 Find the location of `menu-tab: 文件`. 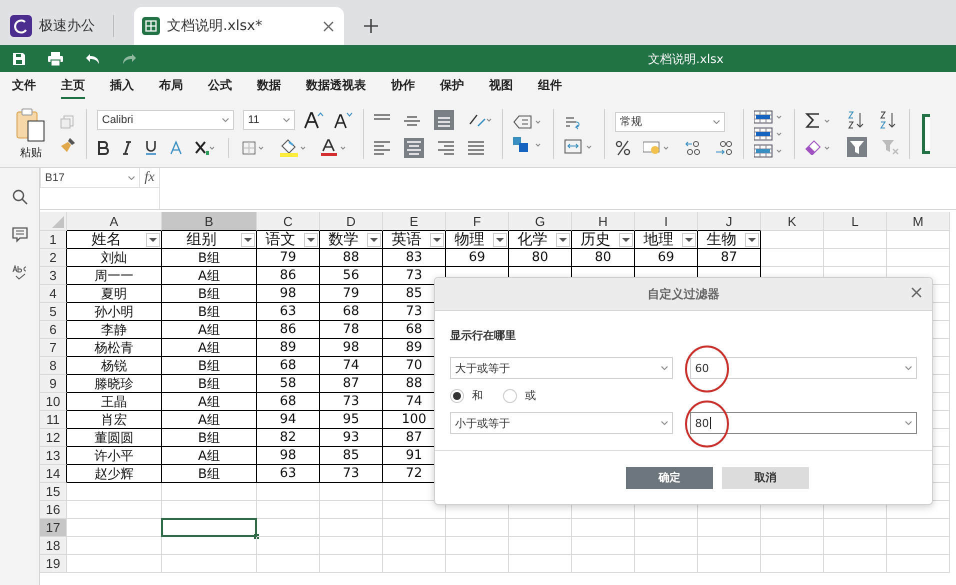

menu-tab: 文件 is located at coordinates (24, 86).